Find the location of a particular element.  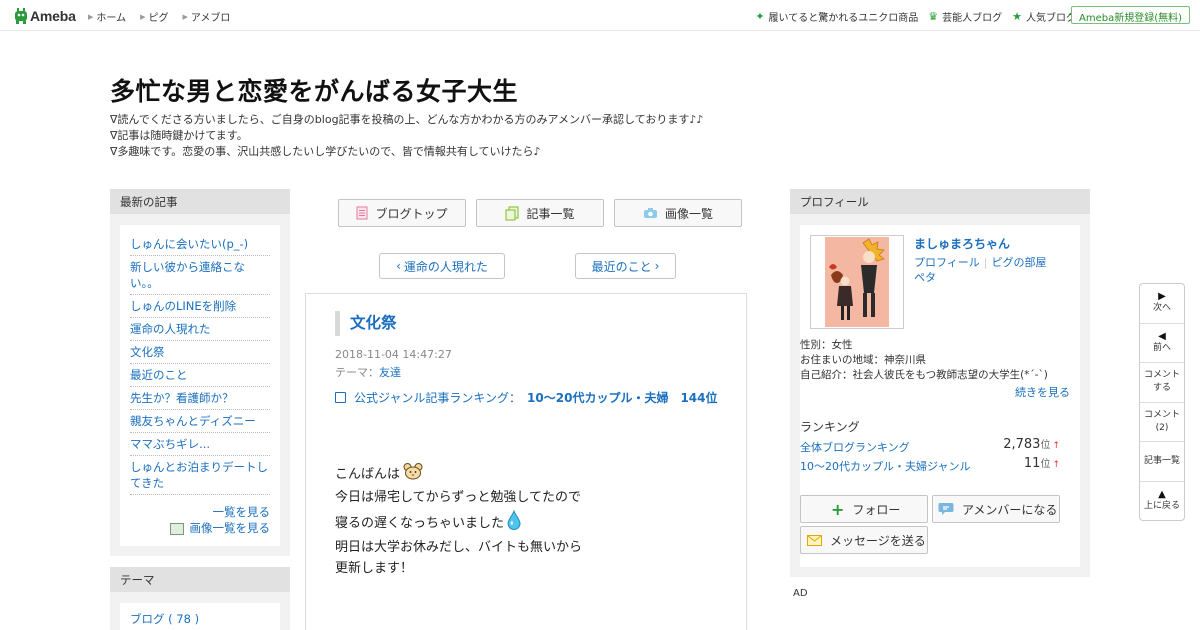

follow-button: + フォロー is located at coordinates (864, 509).